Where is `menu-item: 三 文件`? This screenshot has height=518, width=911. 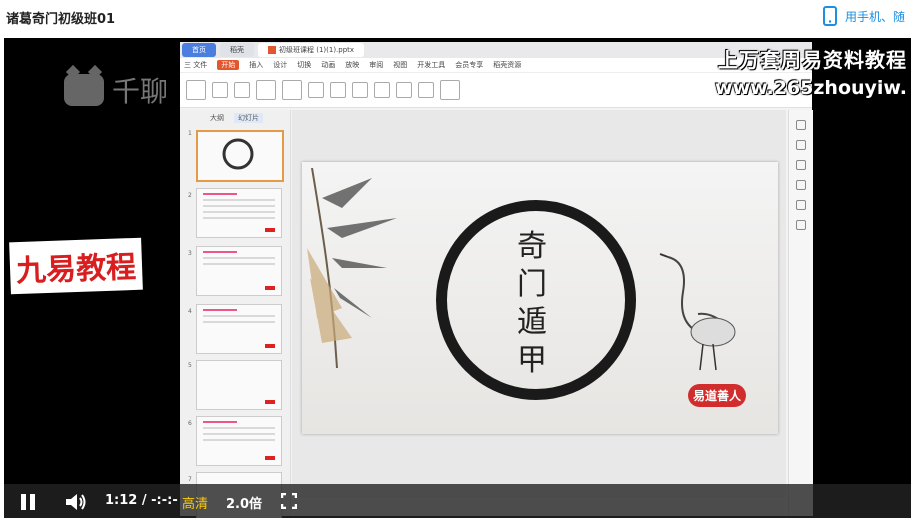 menu-item: 三 文件 is located at coordinates (195, 65).